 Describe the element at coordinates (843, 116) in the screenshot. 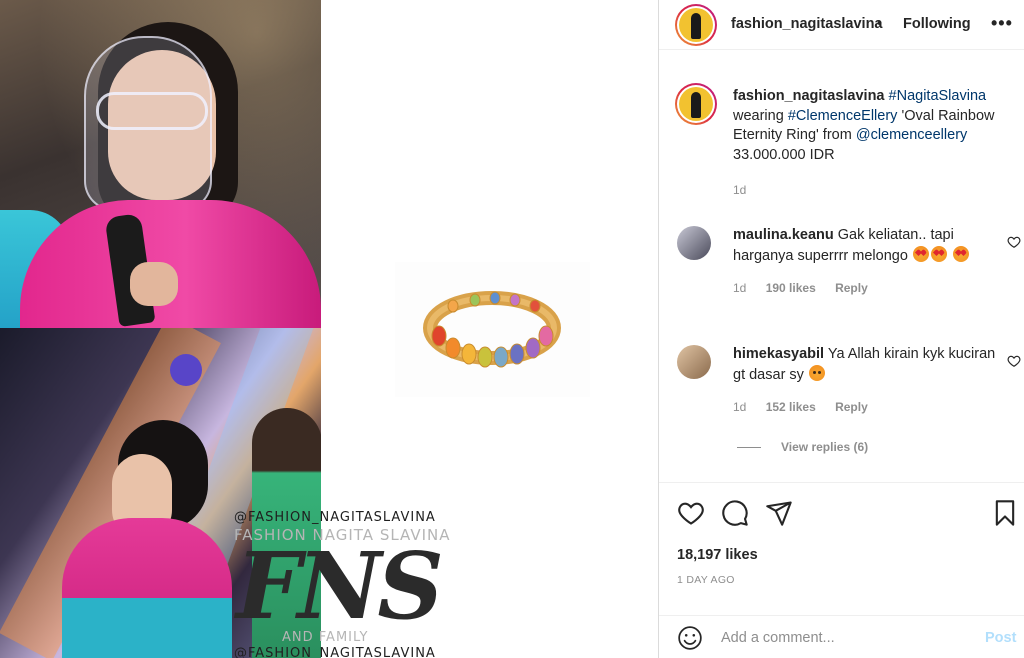

I see `hashtag-link: #ClemenceEllery` at that location.